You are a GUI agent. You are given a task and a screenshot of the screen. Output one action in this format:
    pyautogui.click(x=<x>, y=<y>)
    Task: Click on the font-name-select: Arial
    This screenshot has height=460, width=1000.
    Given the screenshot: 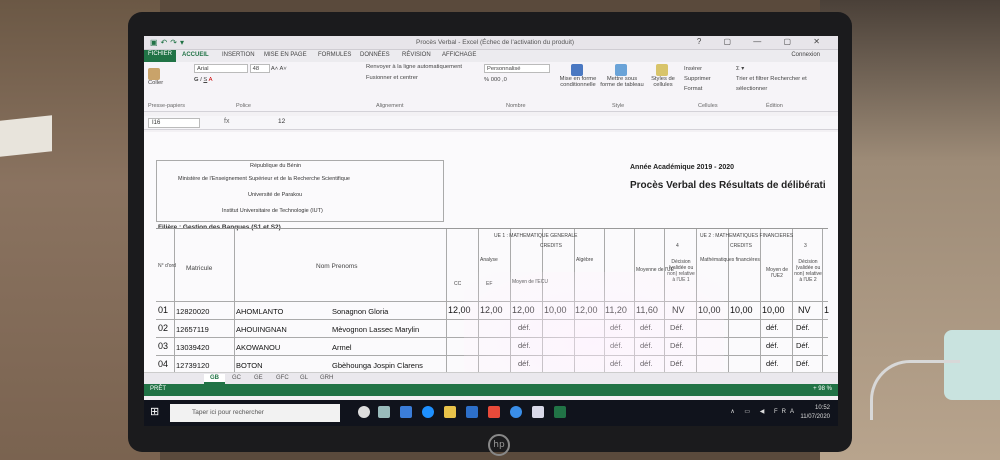 What is the action you would take?
    pyautogui.click(x=221, y=68)
    